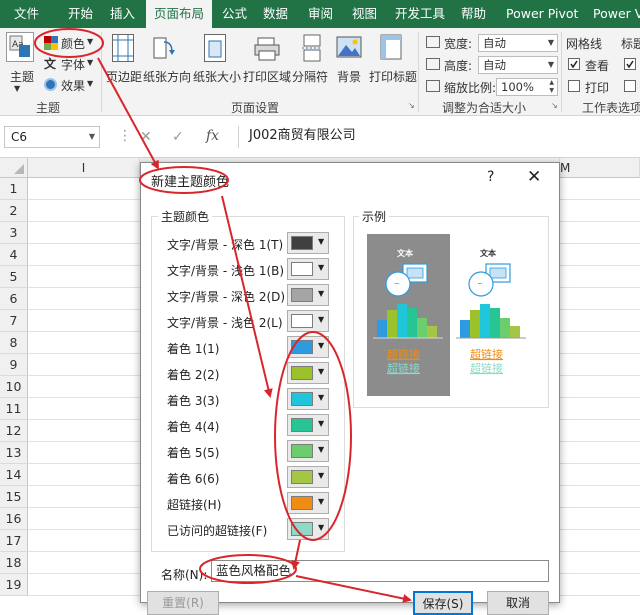 This screenshot has height=615, width=640. I want to click on row-header: 4, so click(14, 255).